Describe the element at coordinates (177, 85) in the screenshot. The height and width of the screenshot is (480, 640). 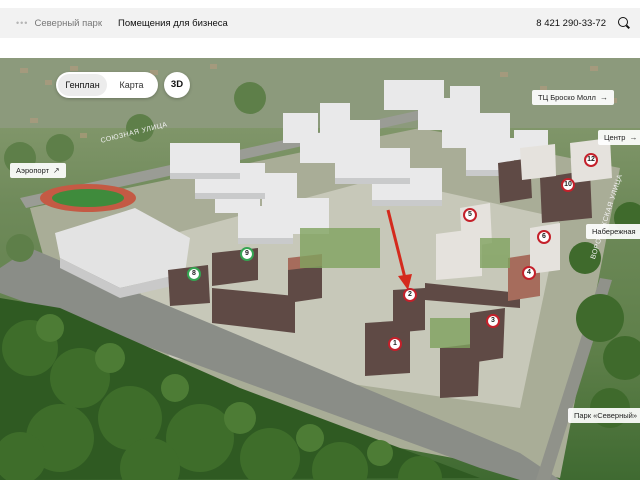
I see `view-3d-button: 3D` at that location.